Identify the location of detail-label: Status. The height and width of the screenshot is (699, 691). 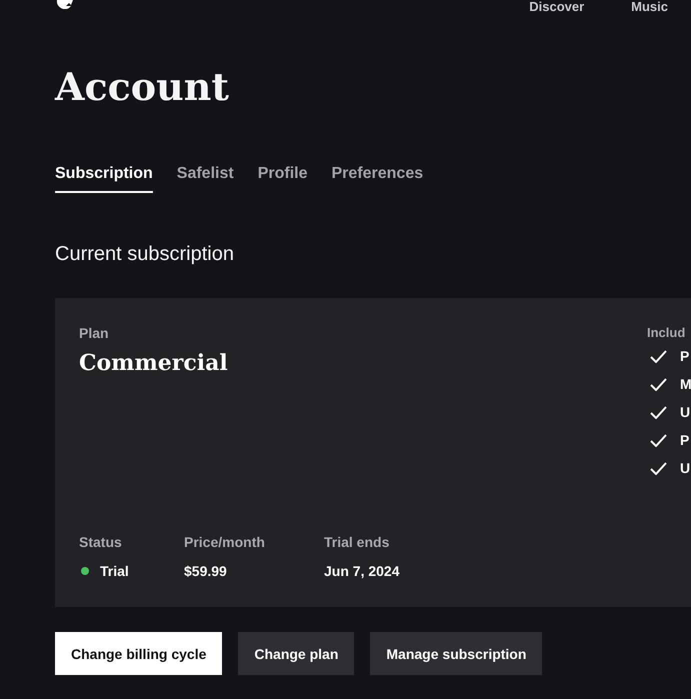
(101, 542).